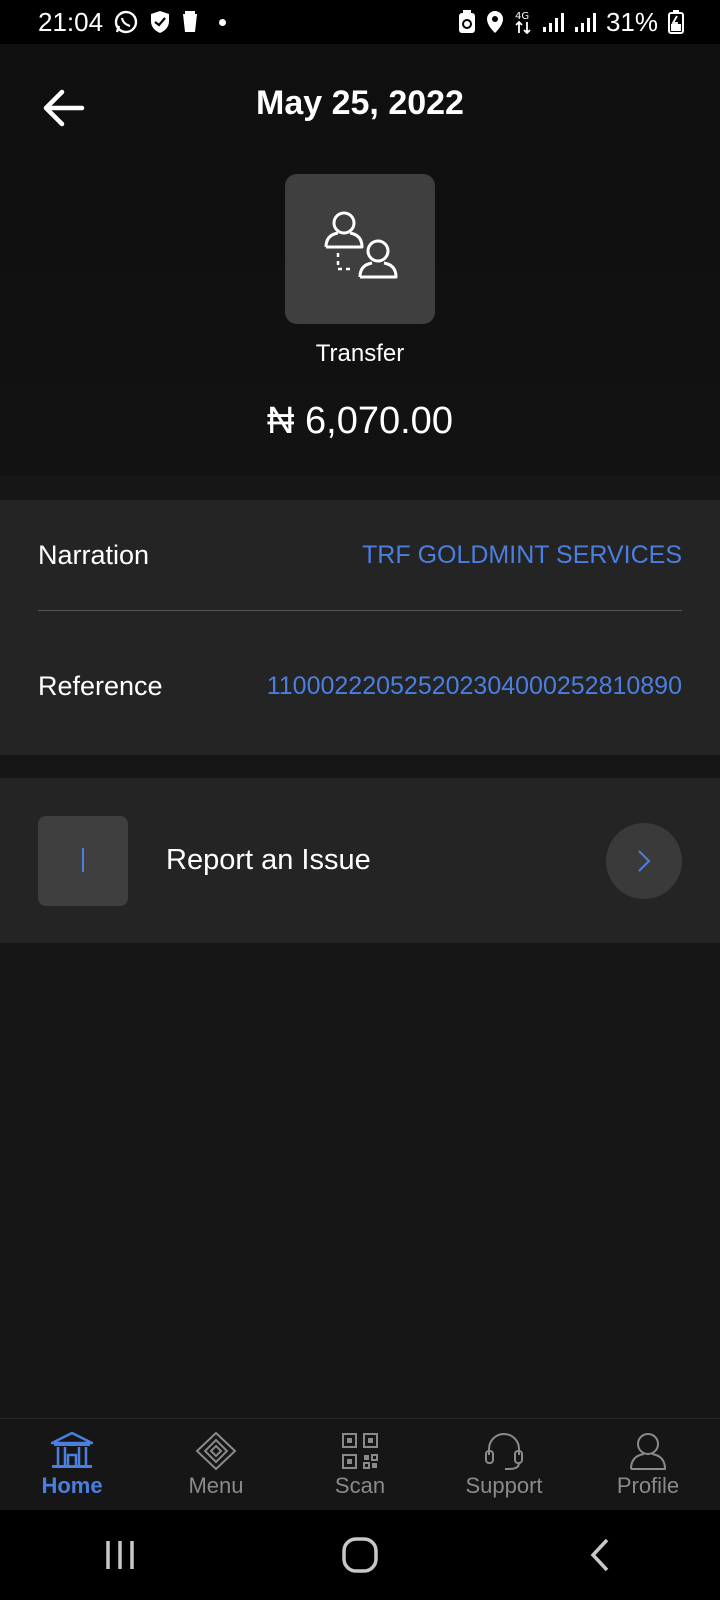 The height and width of the screenshot is (1600, 720). What do you see at coordinates (495, 22) in the screenshot?
I see `location-icon` at bounding box center [495, 22].